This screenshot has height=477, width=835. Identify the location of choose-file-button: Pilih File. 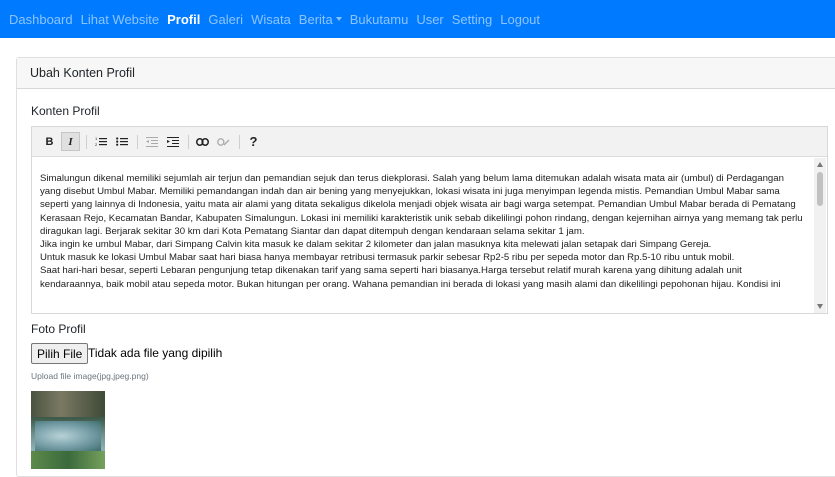
(60, 353).